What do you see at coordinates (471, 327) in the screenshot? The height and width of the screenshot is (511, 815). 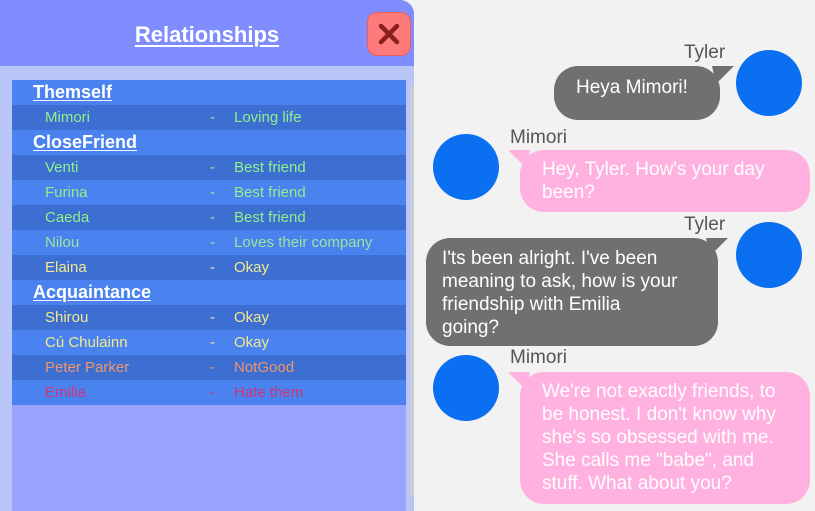 I see `message-line: going?` at bounding box center [471, 327].